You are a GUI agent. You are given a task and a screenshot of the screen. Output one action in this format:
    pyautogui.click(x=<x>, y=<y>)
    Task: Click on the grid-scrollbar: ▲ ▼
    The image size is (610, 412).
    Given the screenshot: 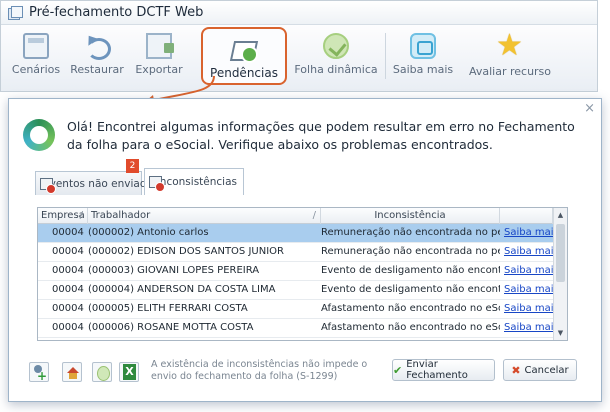 What is the action you would take?
    pyautogui.click(x=560, y=274)
    